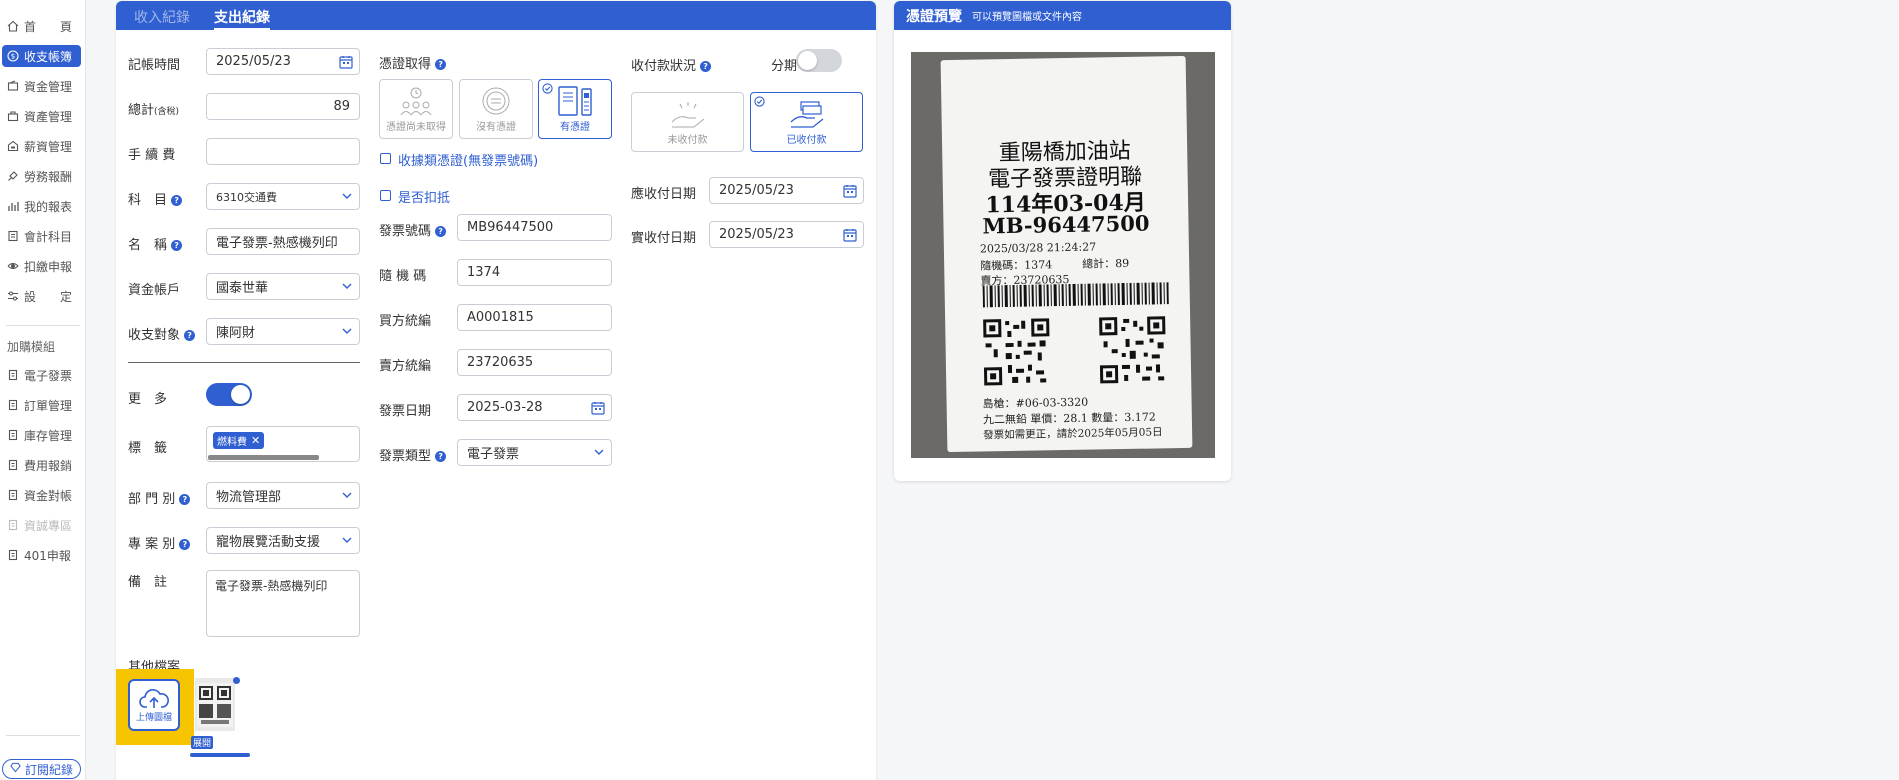 The width and height of the screenshot is (1899, 780). I want to click on seller-id-label: 賣方統編, so click(405, 366).